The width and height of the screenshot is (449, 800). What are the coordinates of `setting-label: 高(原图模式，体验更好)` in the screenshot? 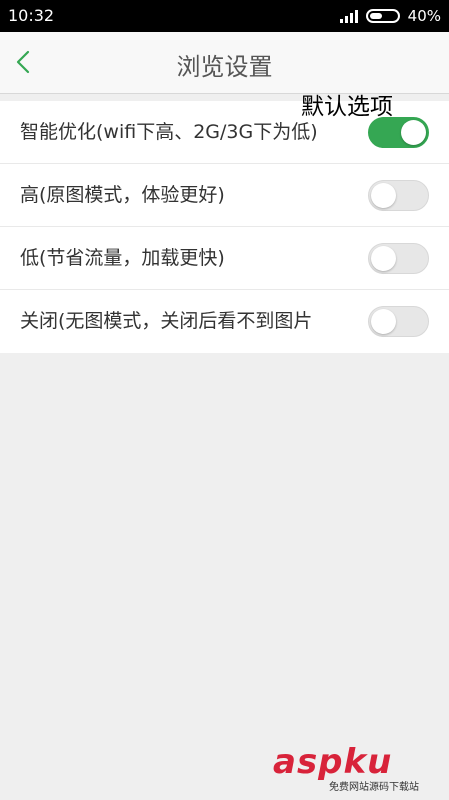 It's located at (122, 195).